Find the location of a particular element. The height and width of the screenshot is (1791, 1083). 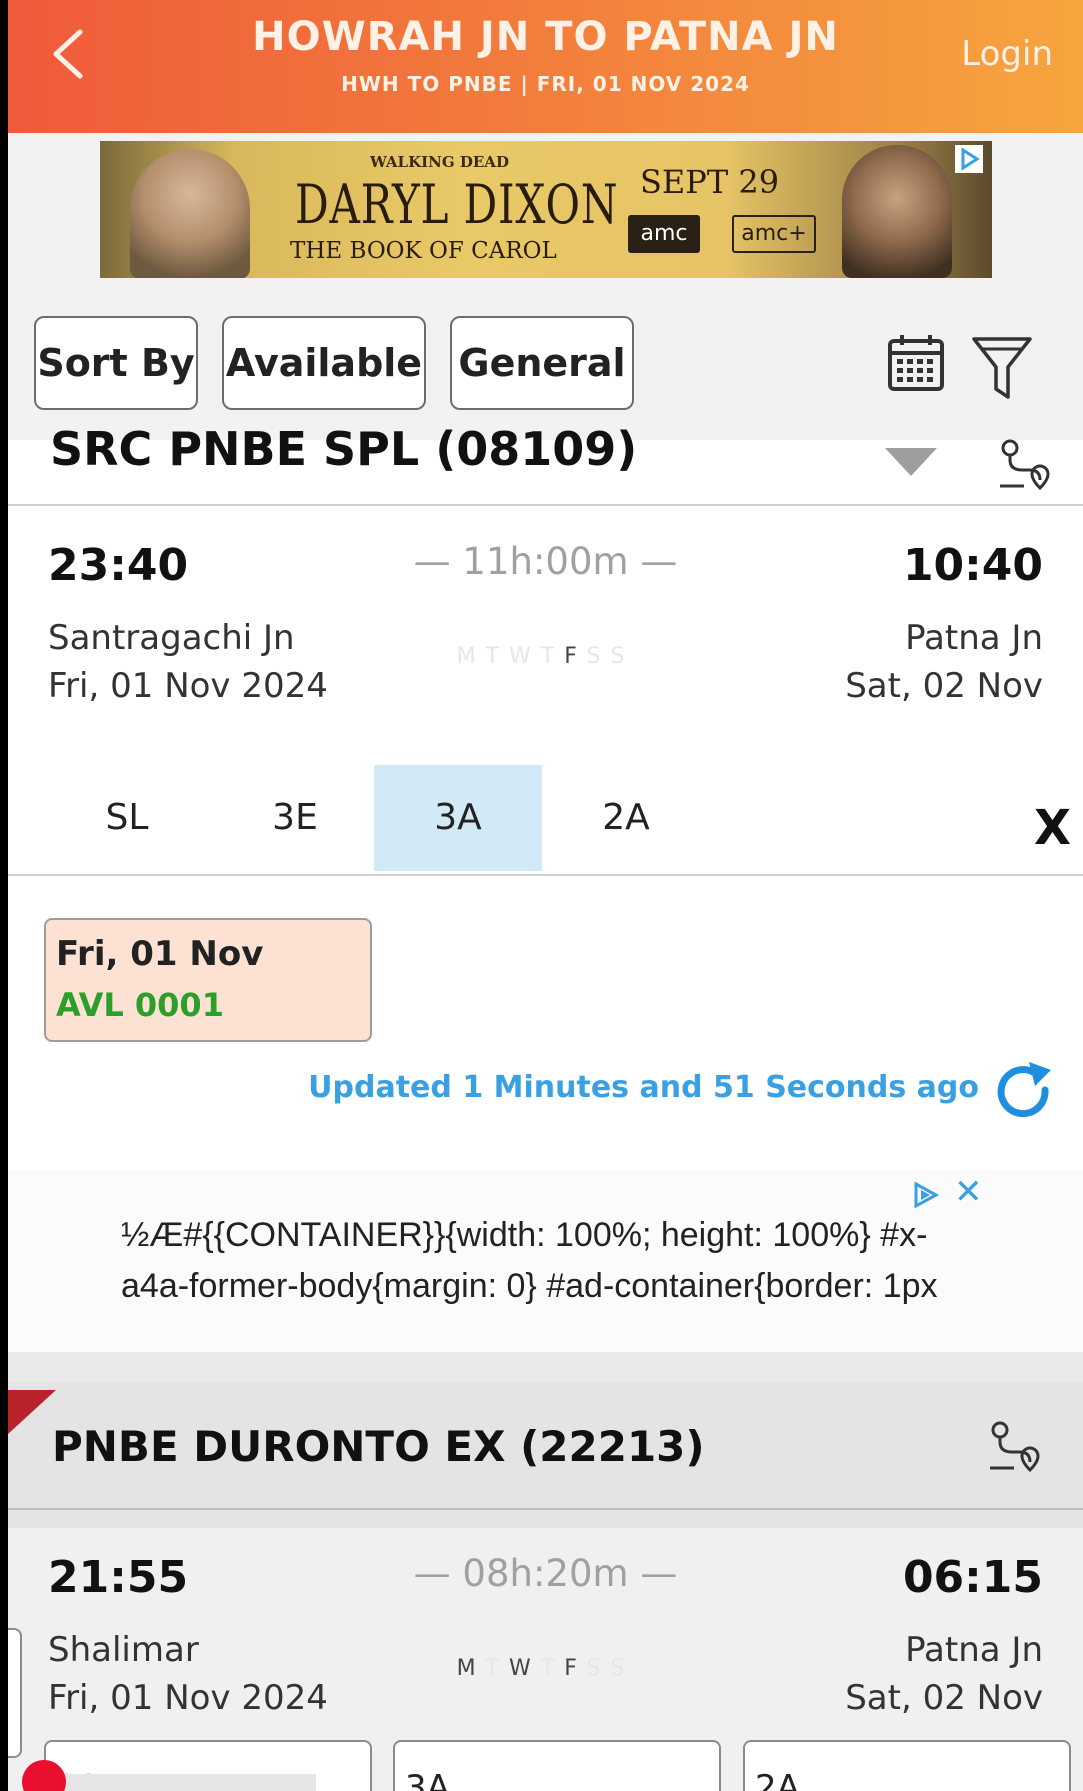

availability-status: AVL 0001 is located at coordinates (140, 1005).